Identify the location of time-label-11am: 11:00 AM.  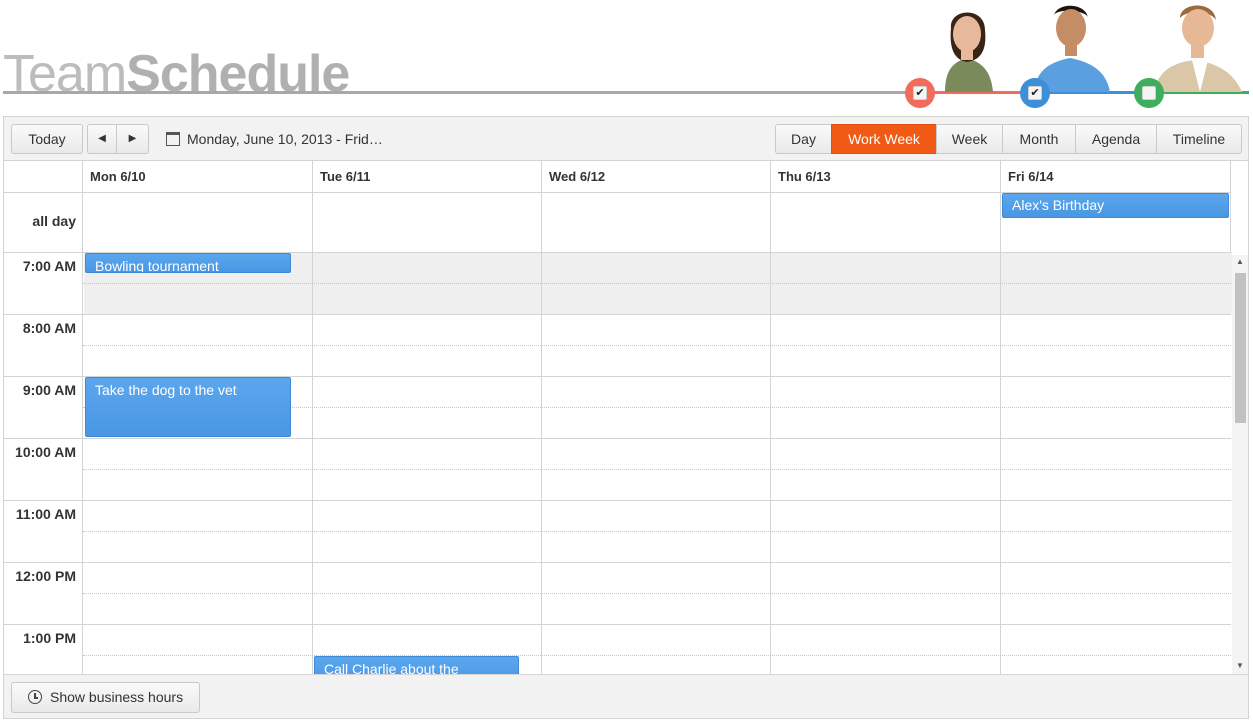
(45, 514).